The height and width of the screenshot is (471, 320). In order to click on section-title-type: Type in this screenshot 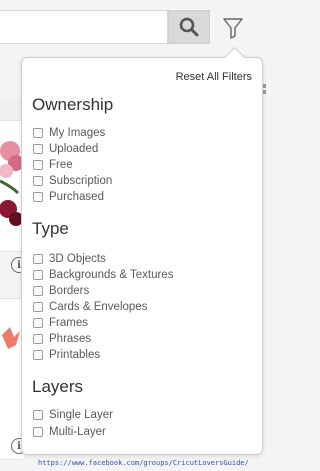, I will do `click(50, 228)`.